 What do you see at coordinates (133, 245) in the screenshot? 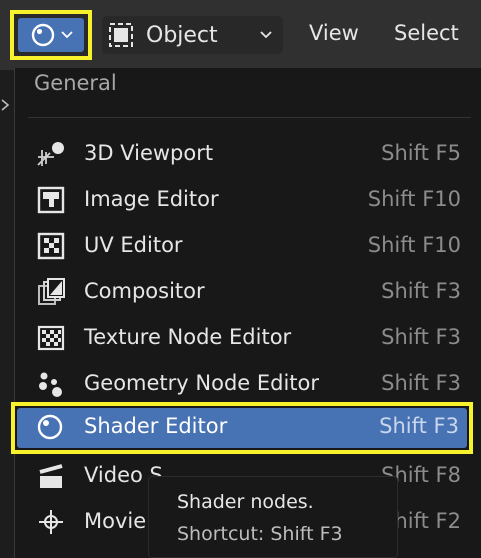
I see `menu-item-label: UV Editor` at bounding box center [133, 245].